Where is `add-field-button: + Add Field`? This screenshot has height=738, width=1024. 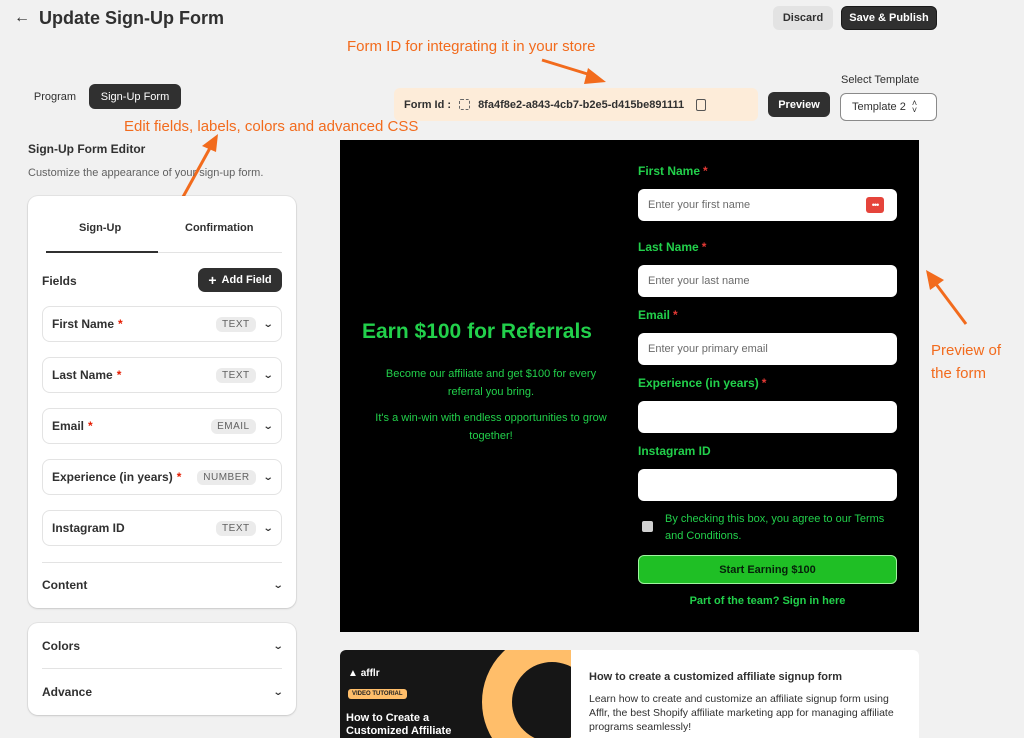
add-field-button: + Add Field is located at coordinates (240, 280).